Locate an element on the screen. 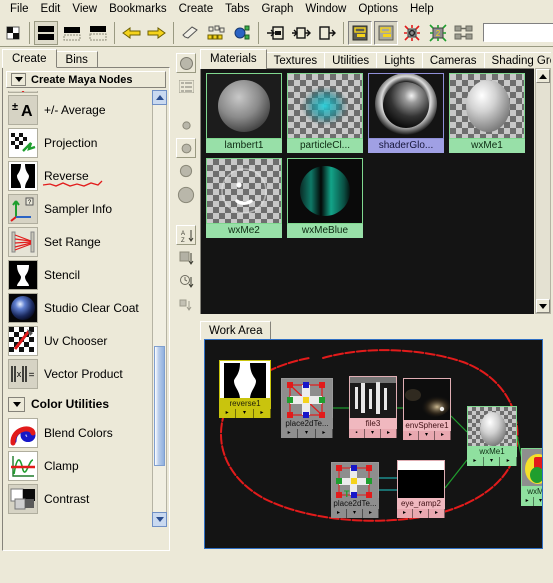 The image size is (553, 583). swatch-options-strip: A Z is located at coordinates (186, 300).